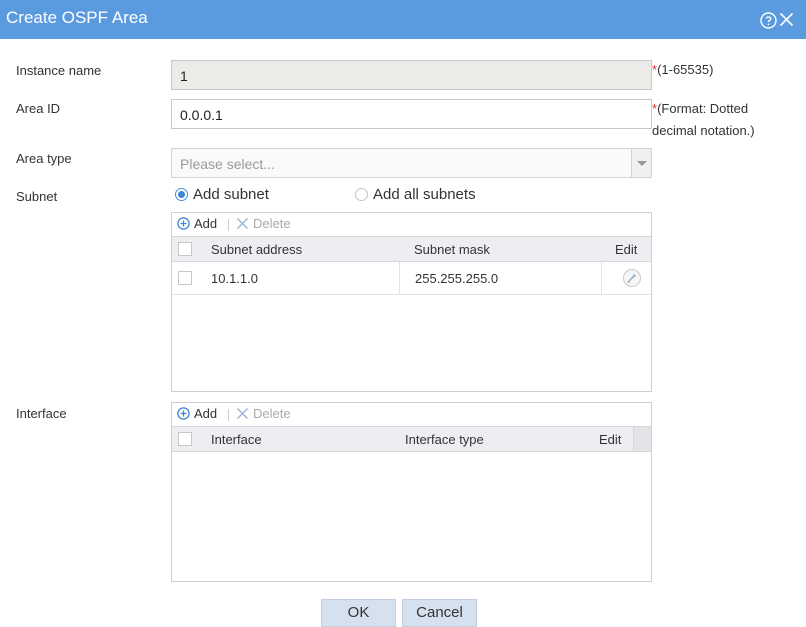 This screenshot has height=627, width=806. Describe the element at coordinates (403, 19) in the screenshot. I see `dialog-titlebar: Create OSPF Area` at that location.